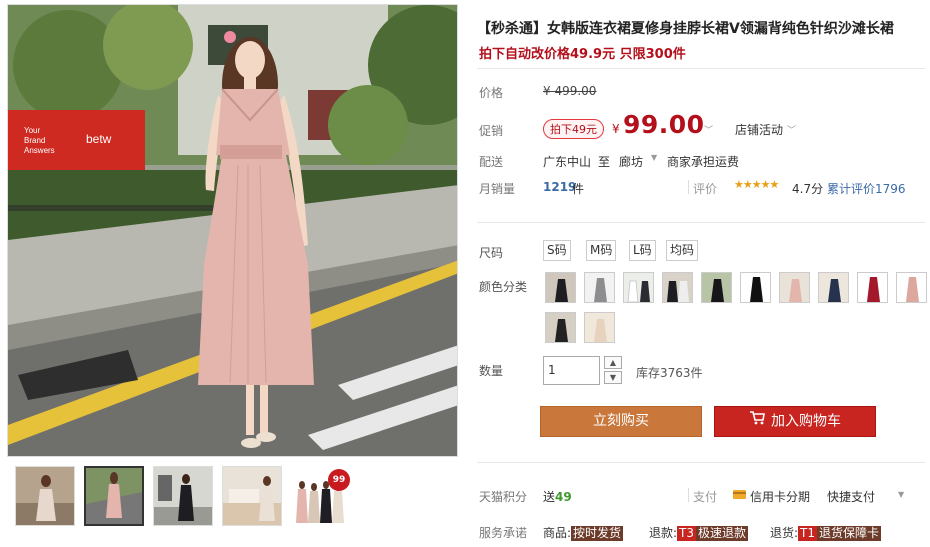  What do you see at coordinates (503, 287) in the screenshot?
I see `color-label: 颜色分类` at bounding box center [503, 287].